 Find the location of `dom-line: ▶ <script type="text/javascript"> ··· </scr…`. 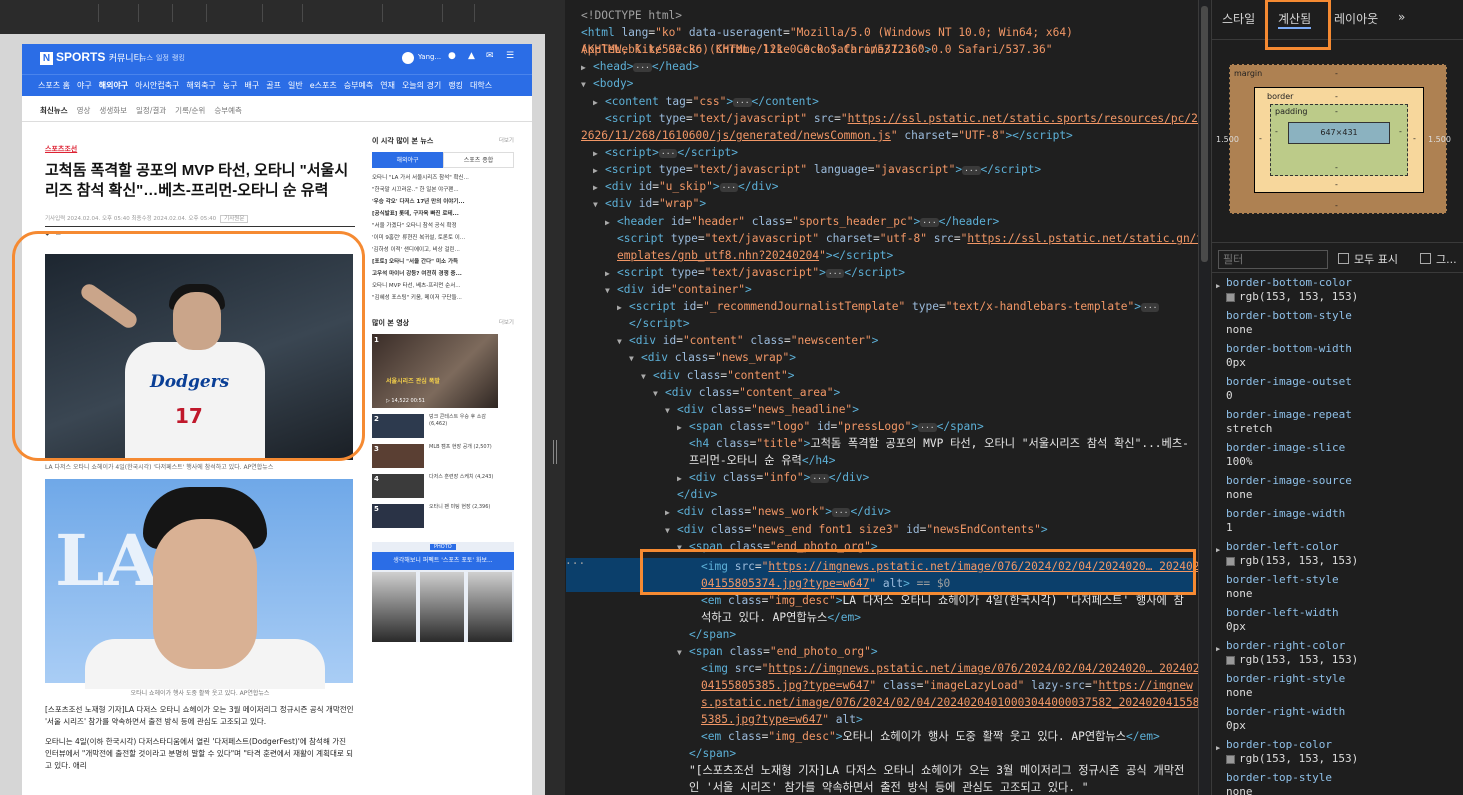

dom-line: ▶ <script type="text/javascript"> ··· </scr… is located at coordinates (755, 272).